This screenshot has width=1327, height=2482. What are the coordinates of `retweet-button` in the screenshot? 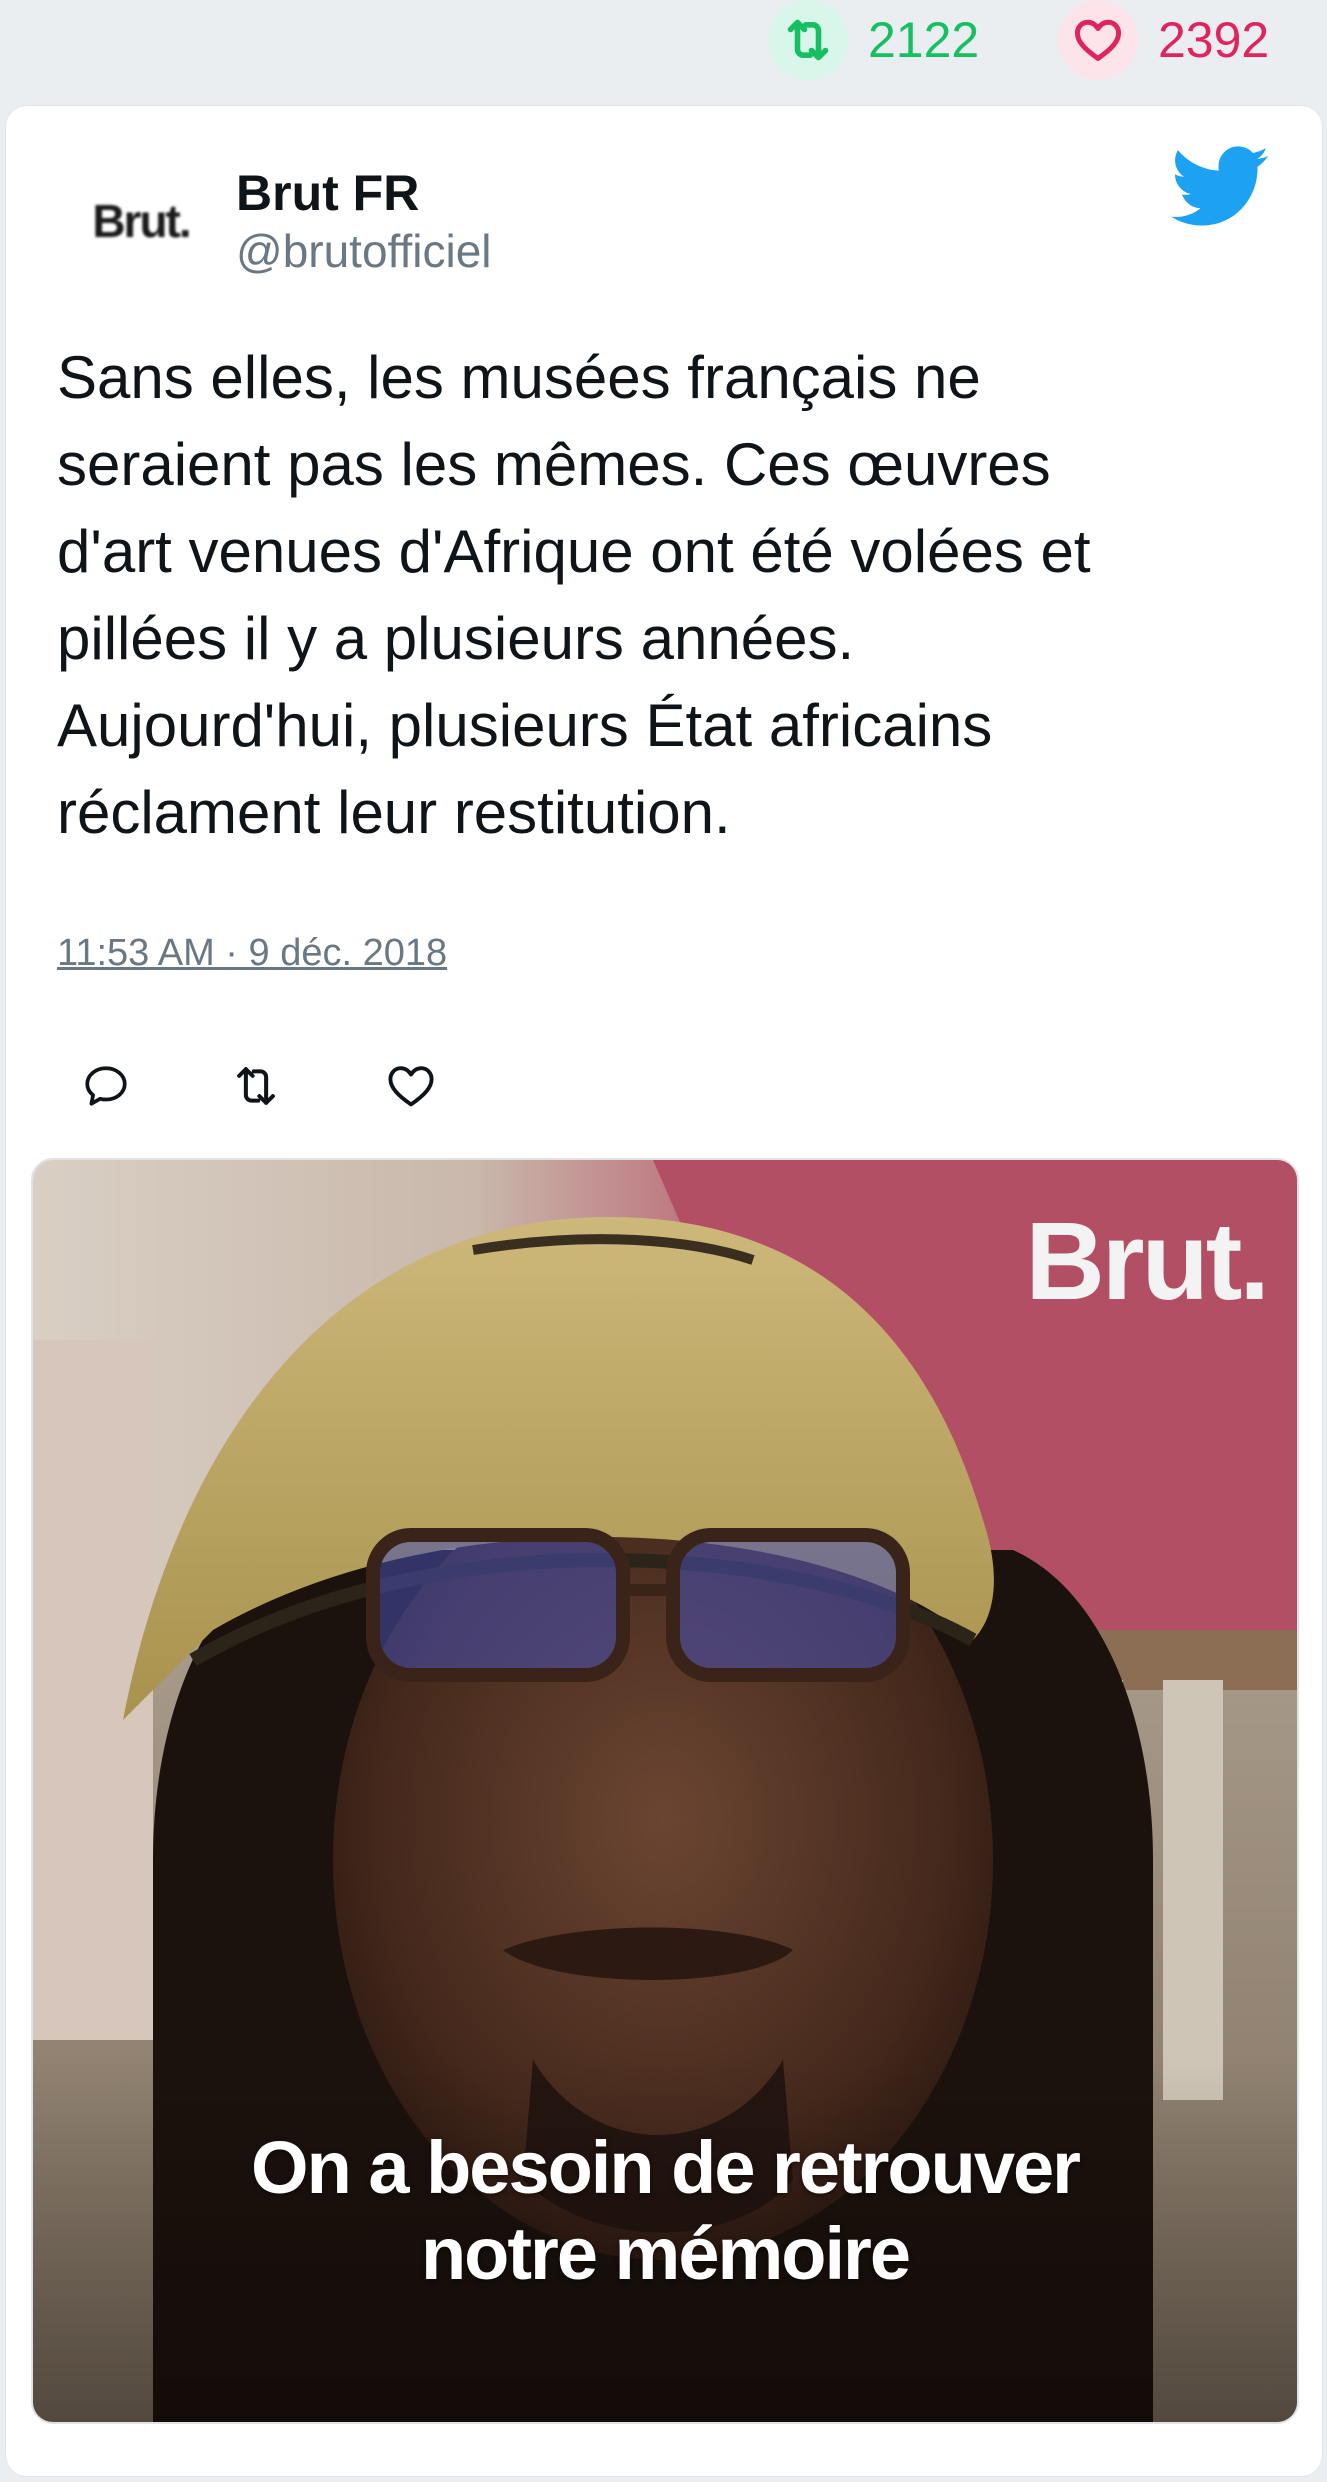 It's located at (256, 1086).